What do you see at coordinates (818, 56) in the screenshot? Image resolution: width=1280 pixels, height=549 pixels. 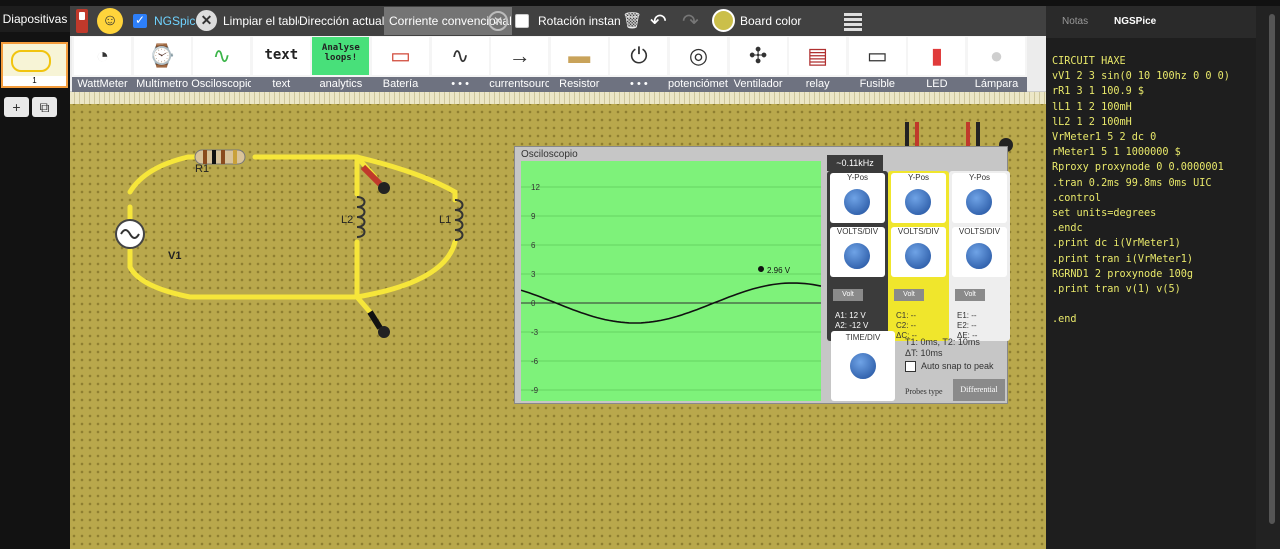 I see `relay-icon: ▤` at bounding box center [818, 56].